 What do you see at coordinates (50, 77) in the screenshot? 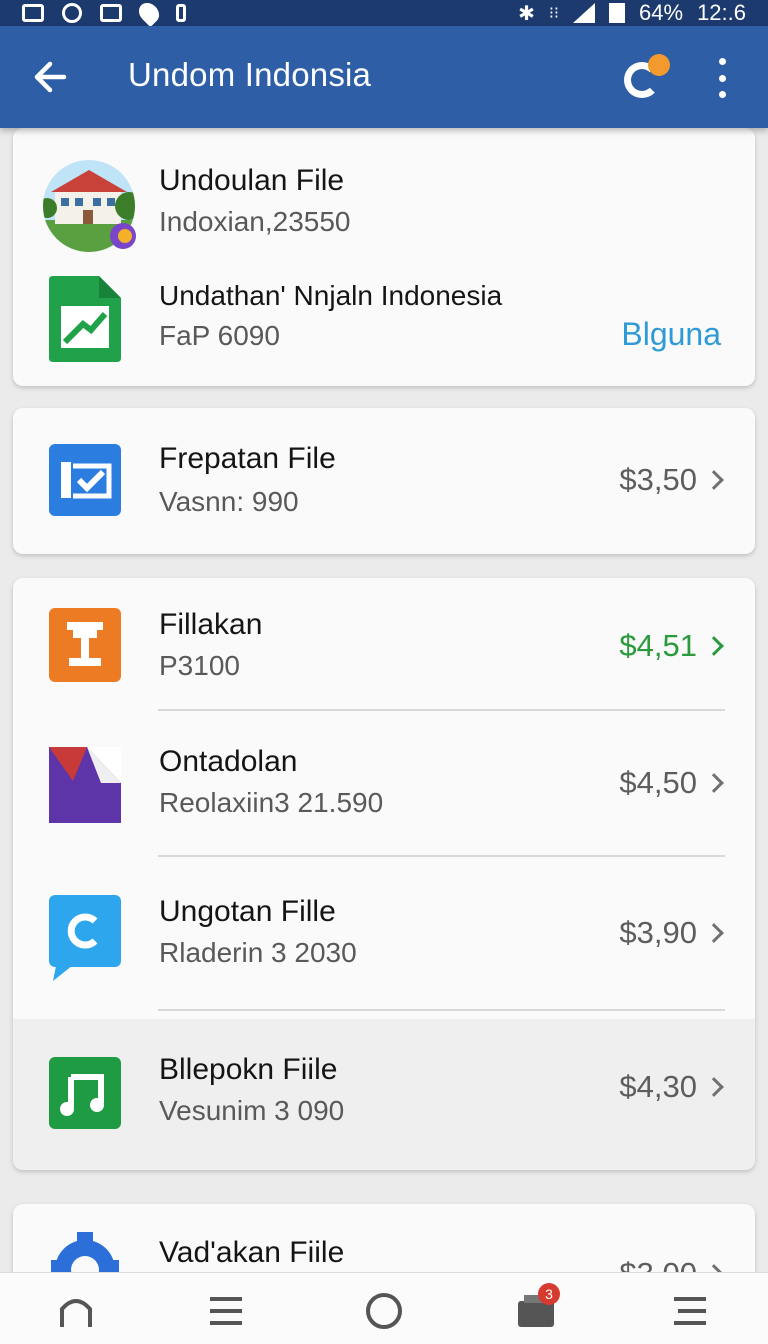
I see `back-arrow-icon` at bounding box center [50, 77].